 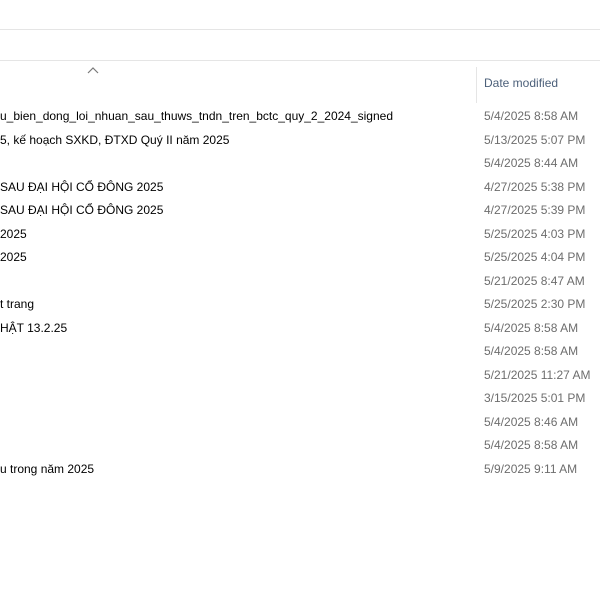 What do you see at coordinates (531, 163) in the screenshot?
I see `file-date-modified: 5/4/2025 8:44 AM` at bounding box center [531, 163].